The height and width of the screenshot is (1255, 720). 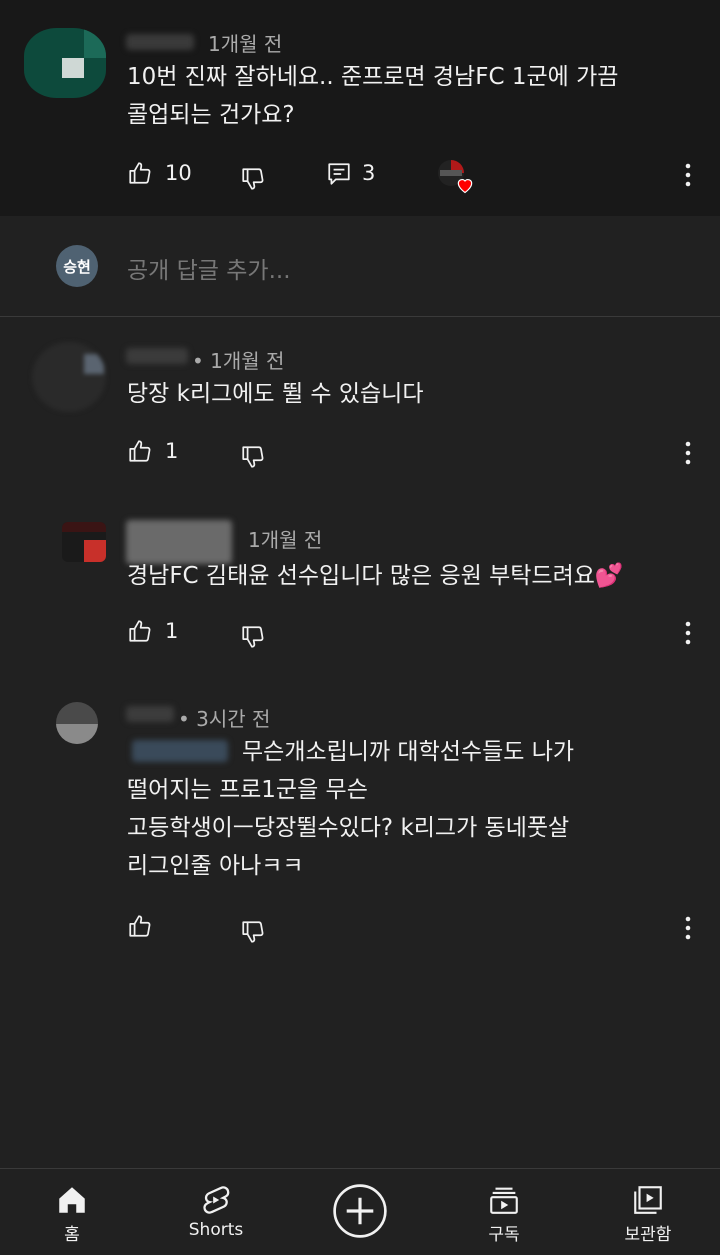 I want to click on comment-text: 경남FC 김태윤 선수입니다 많은 응원 부탁드려요💕, so click(x=412, y=576).